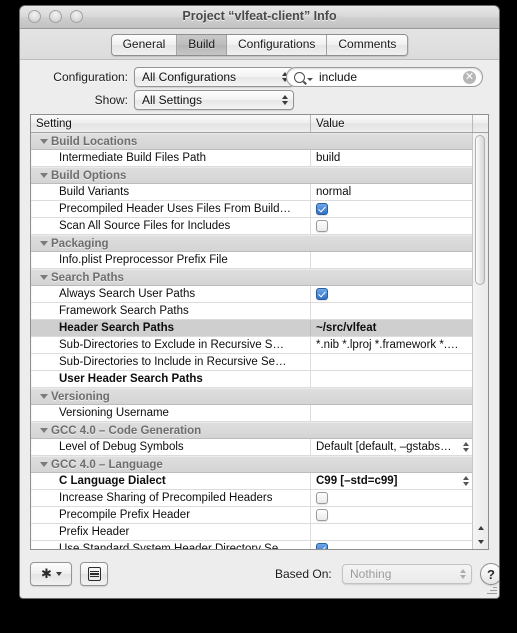  Describe the element at coordinates (51, 574) in the screenshot. I see `action-gear-button: ✱` at that location.